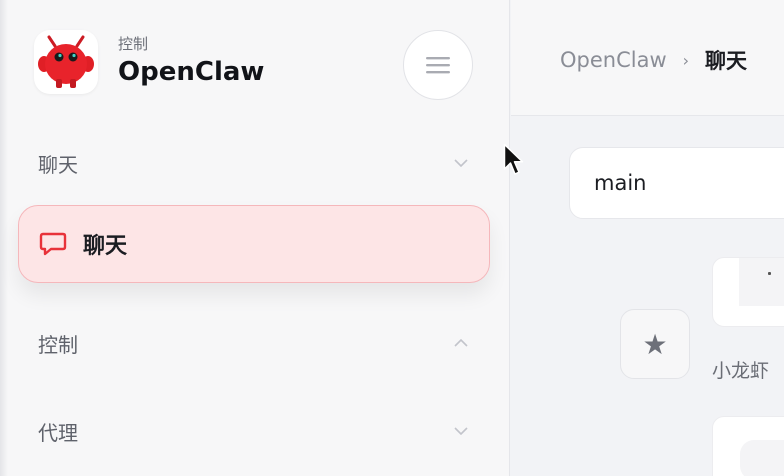  I want to click on agent-name: 小龙虾, so click(741, 371).